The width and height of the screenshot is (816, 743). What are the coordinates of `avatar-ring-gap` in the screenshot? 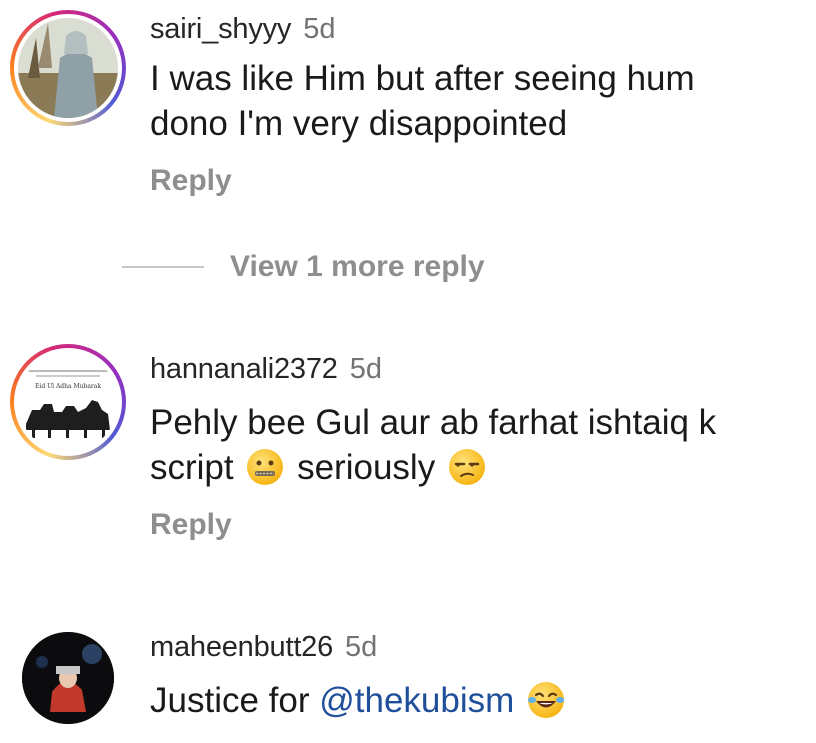 It's located at (68, 68).